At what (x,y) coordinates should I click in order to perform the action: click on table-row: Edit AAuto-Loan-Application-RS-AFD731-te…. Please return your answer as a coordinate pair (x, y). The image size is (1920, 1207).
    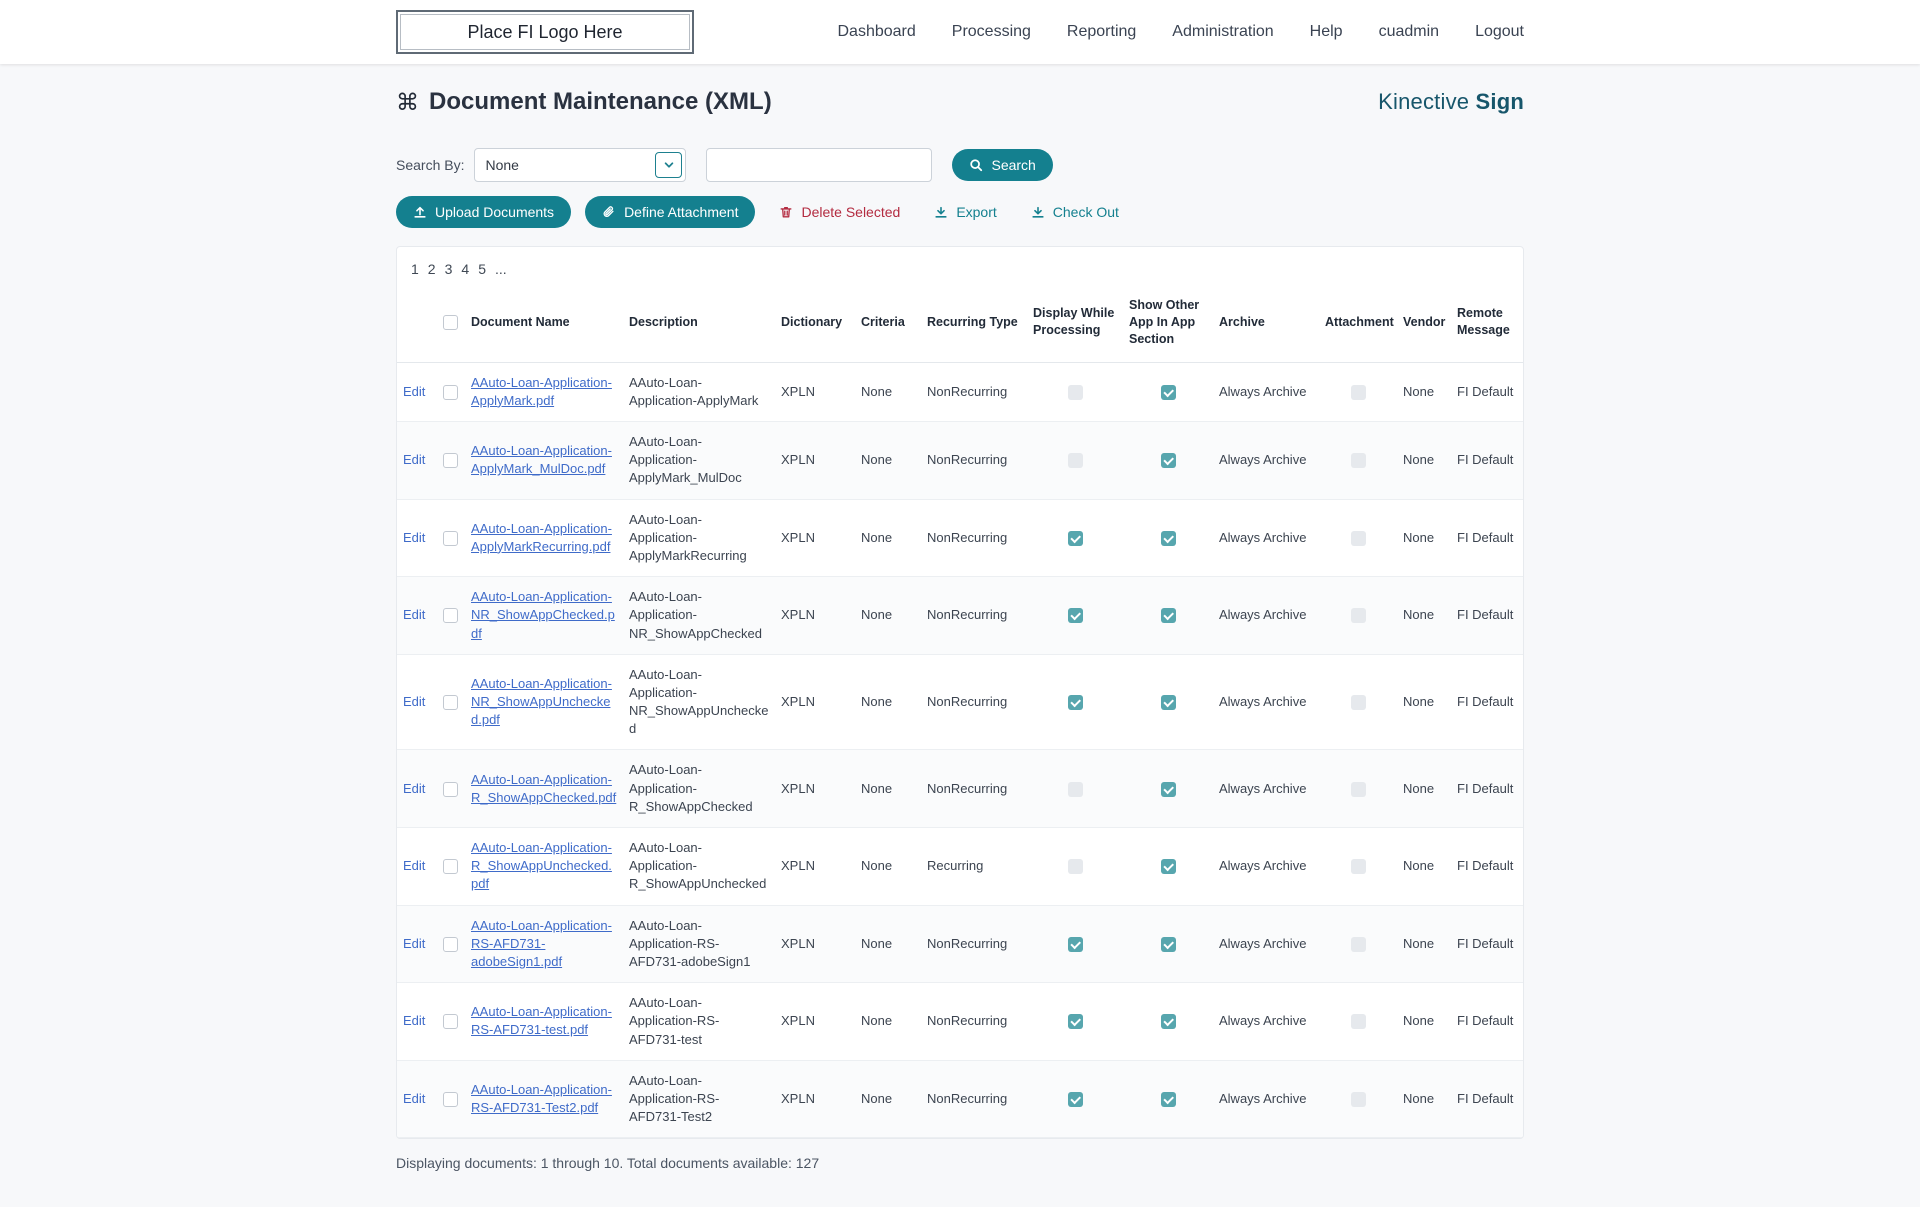
    Looking at the image, I should click on (960, 1021).